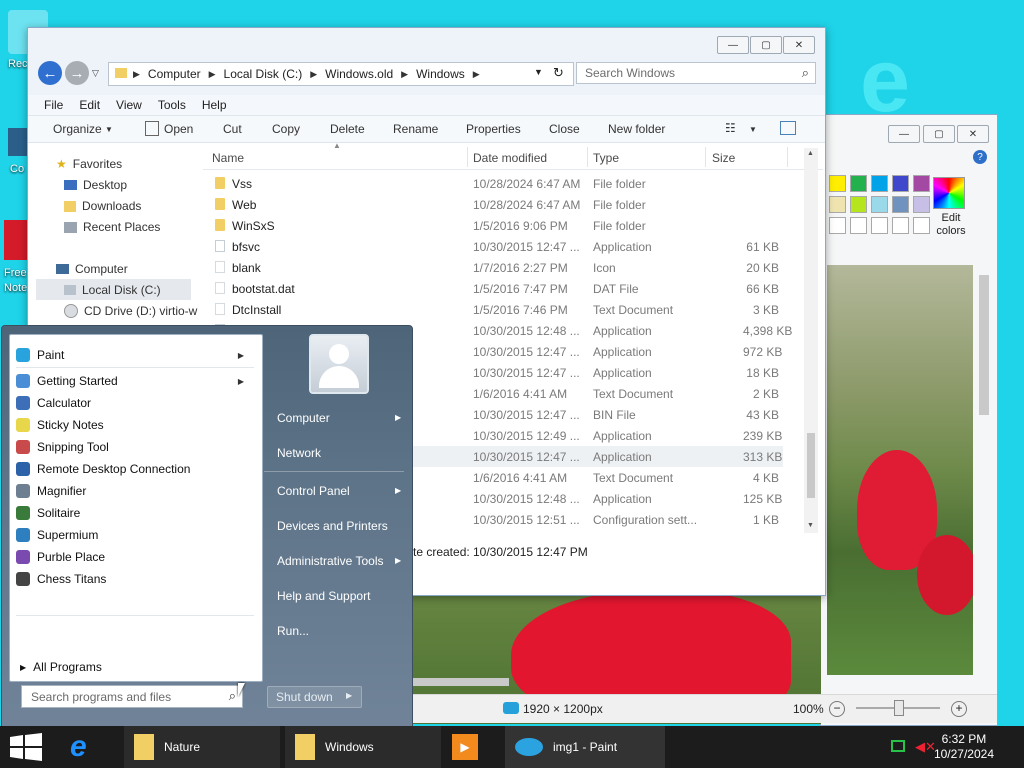 This screenshot has width=1024, height=768. Describe the element at coordinates (49, 105) in the screenshot. I see `menu-file: File` at that location.